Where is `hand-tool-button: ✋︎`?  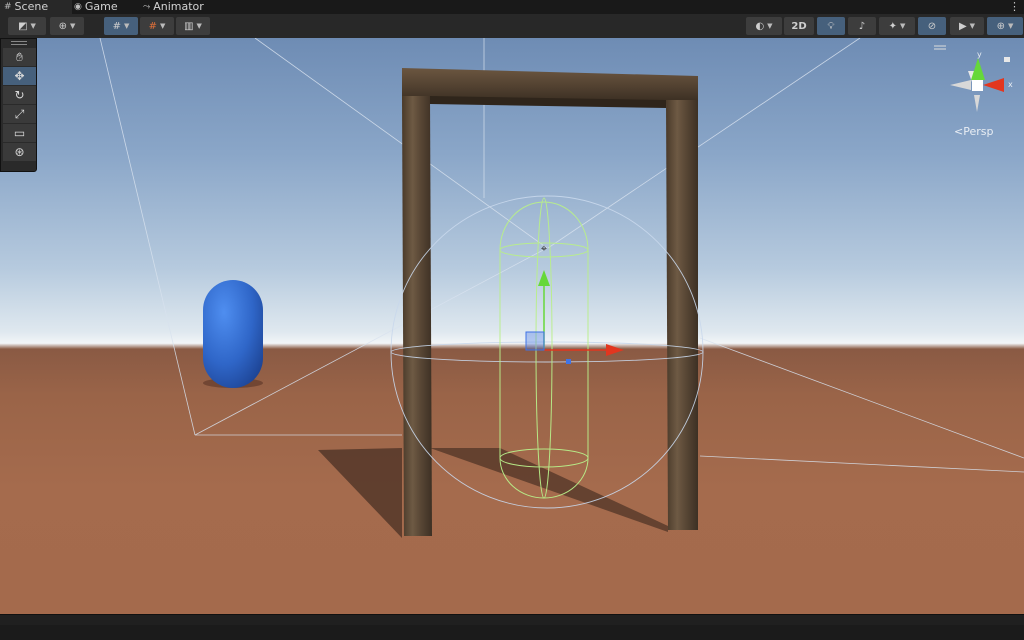 hand-tool-button: ✋︎ is located at coordinates (19, 57).